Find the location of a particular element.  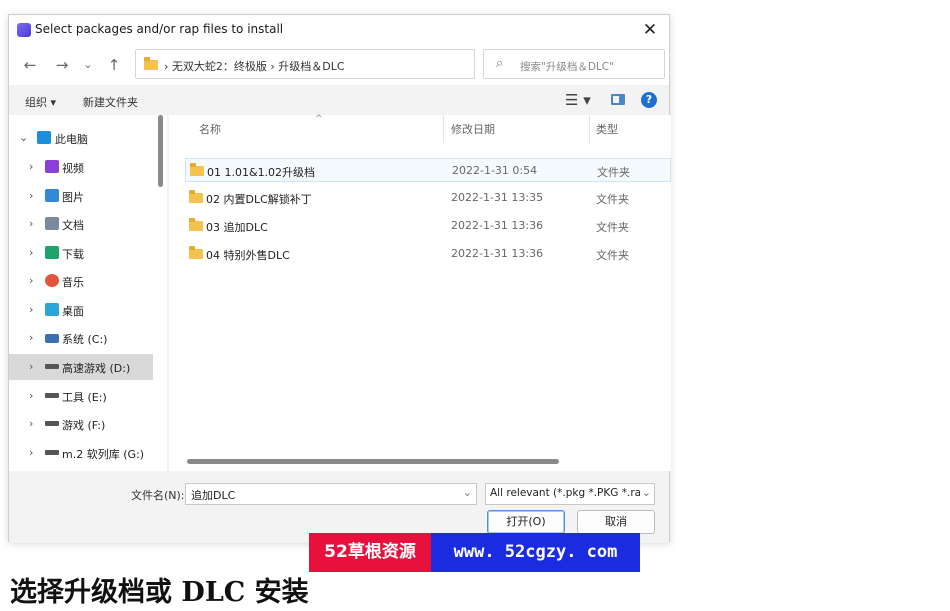

sidebar-item-label: 高速游戏 (D:) is located at coordinates (96, 368).